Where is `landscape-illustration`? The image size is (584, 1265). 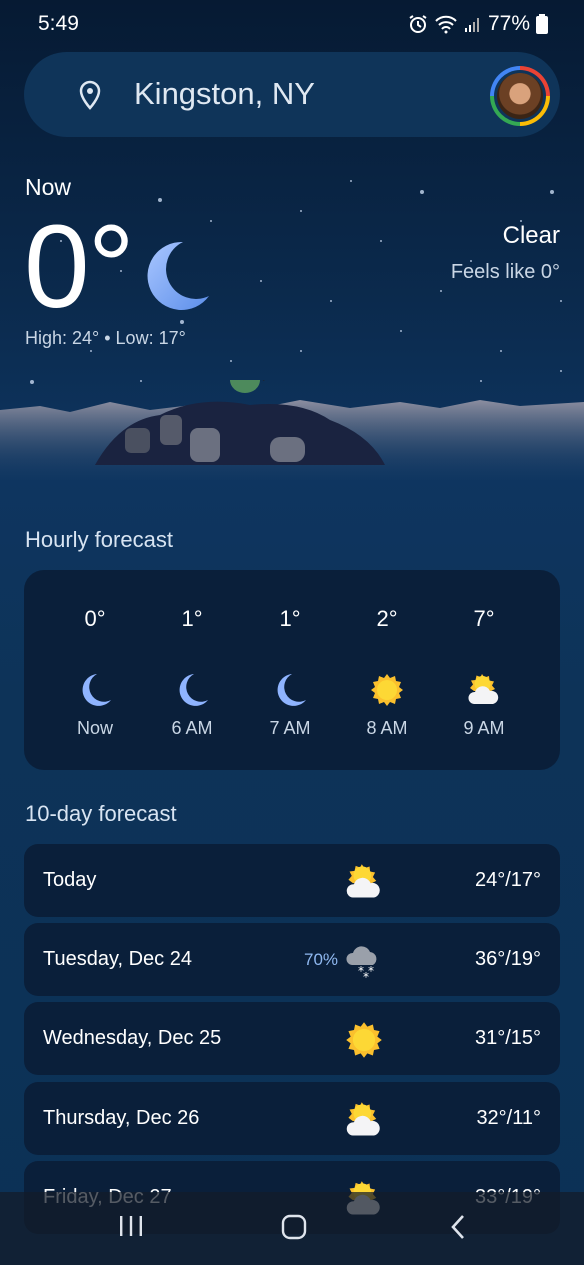
landscape-illustration is located at coordinates (292, 419).